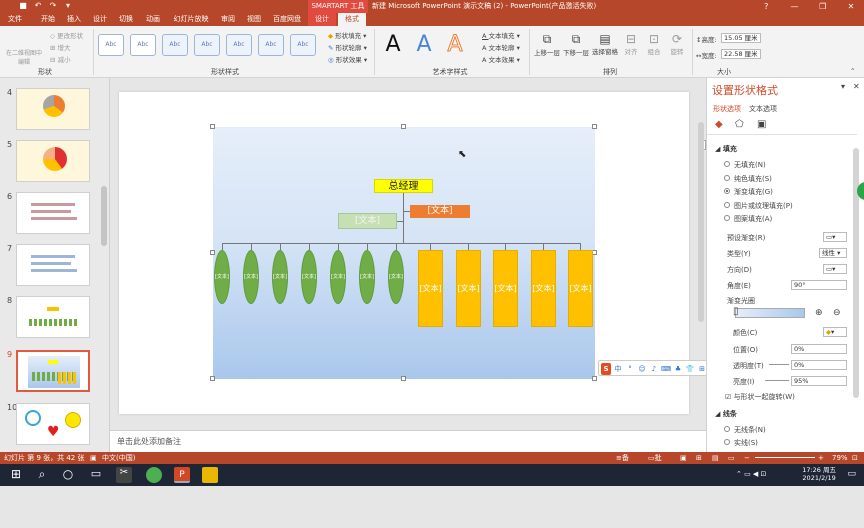 The height and width of the screenshot is (528, 864). What do you see at coordinates (74, 19) in the screenshot?
I see `tab-insert: 插入` at bounding box center [74, 19].